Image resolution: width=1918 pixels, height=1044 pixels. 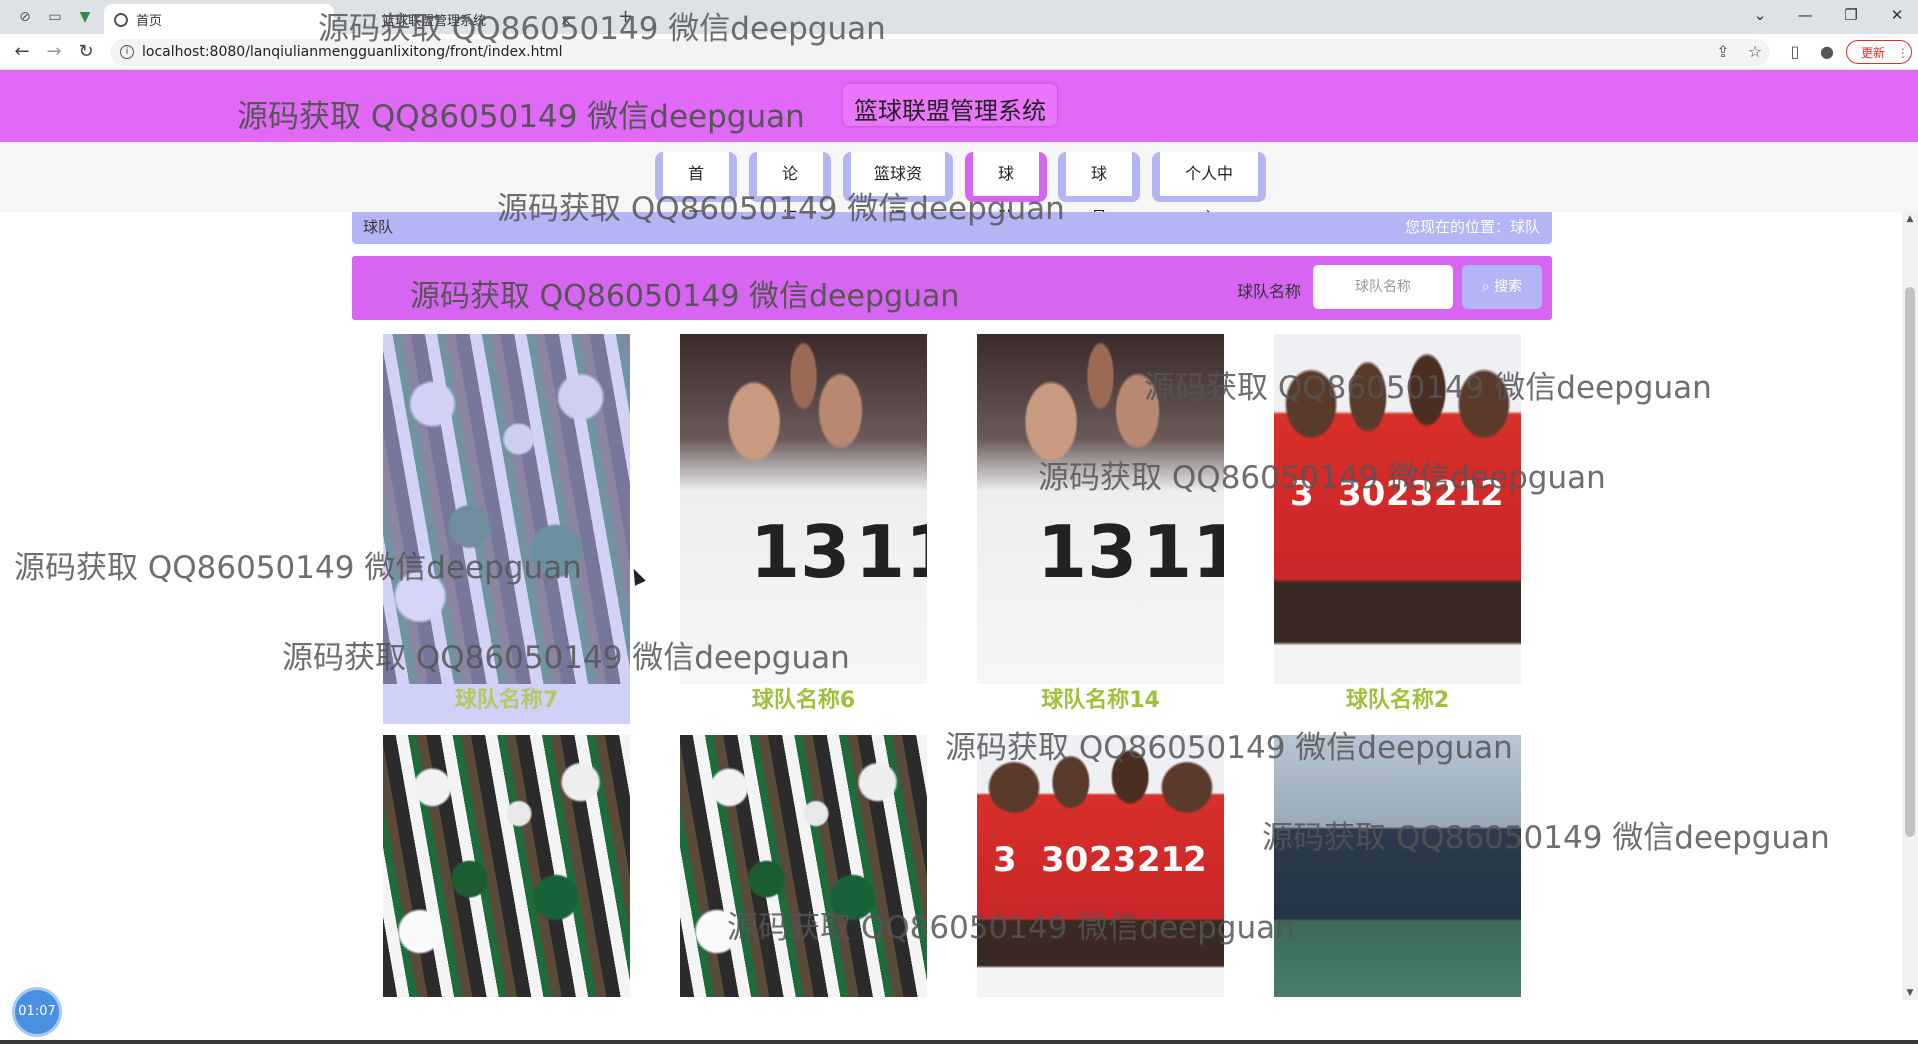 What do you see at coordinates (1827, 51) in the screenshot?
I see `profile-icon: ●` at bounding box center [1827, 51].